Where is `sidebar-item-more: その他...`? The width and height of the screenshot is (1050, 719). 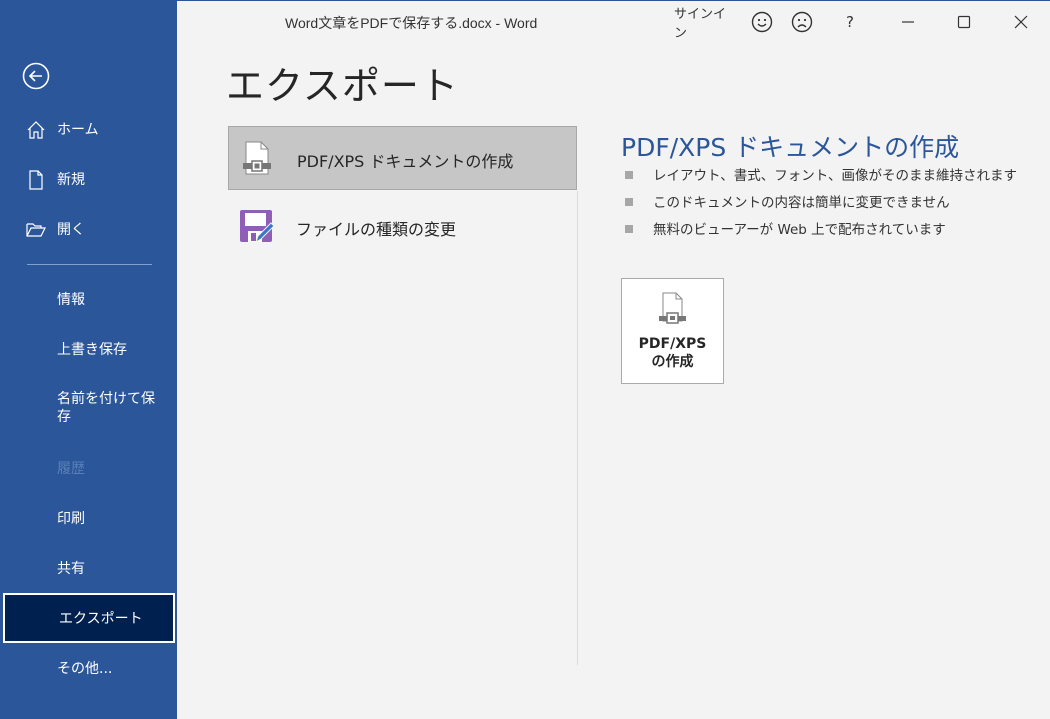 sidebar-item-more: その他... is located at coordinates (89, 669).